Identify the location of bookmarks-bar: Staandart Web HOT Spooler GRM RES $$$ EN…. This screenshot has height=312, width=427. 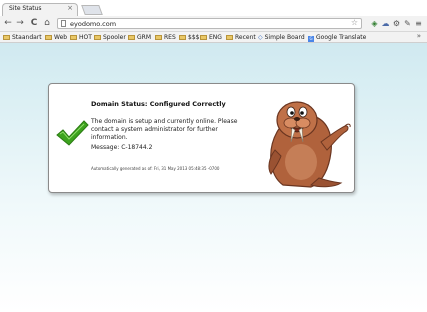
(213, 37).